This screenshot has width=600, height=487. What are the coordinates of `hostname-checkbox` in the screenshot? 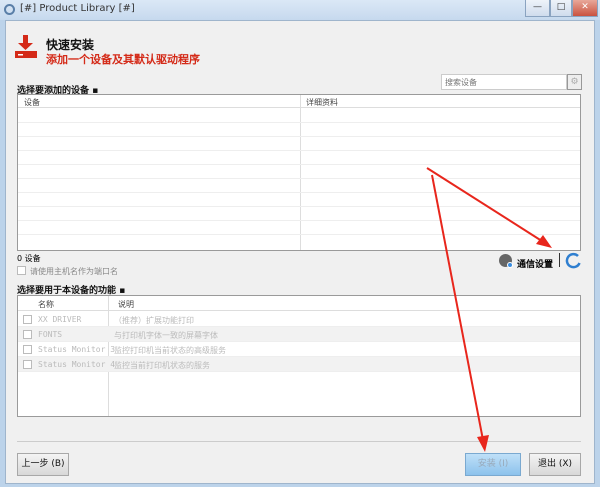 It's located at (21, 270).